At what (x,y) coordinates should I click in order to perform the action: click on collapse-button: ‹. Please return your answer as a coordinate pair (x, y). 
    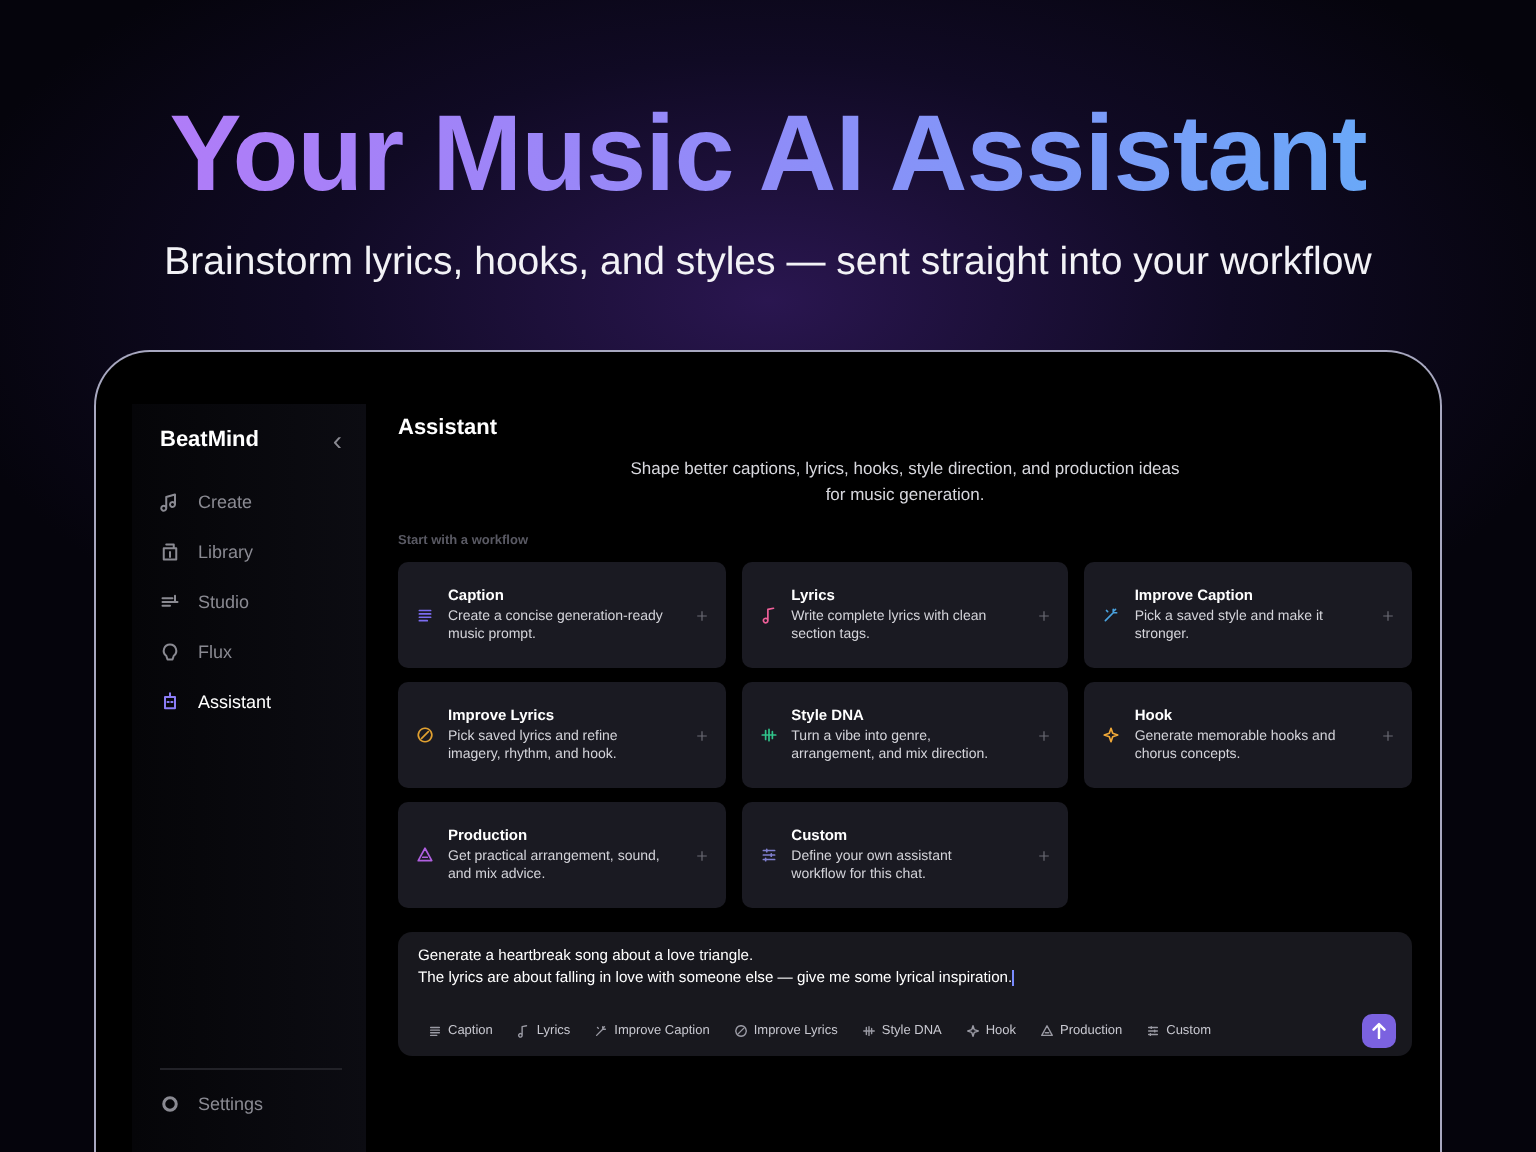
    Looking at the image, I should click on (337, 440).